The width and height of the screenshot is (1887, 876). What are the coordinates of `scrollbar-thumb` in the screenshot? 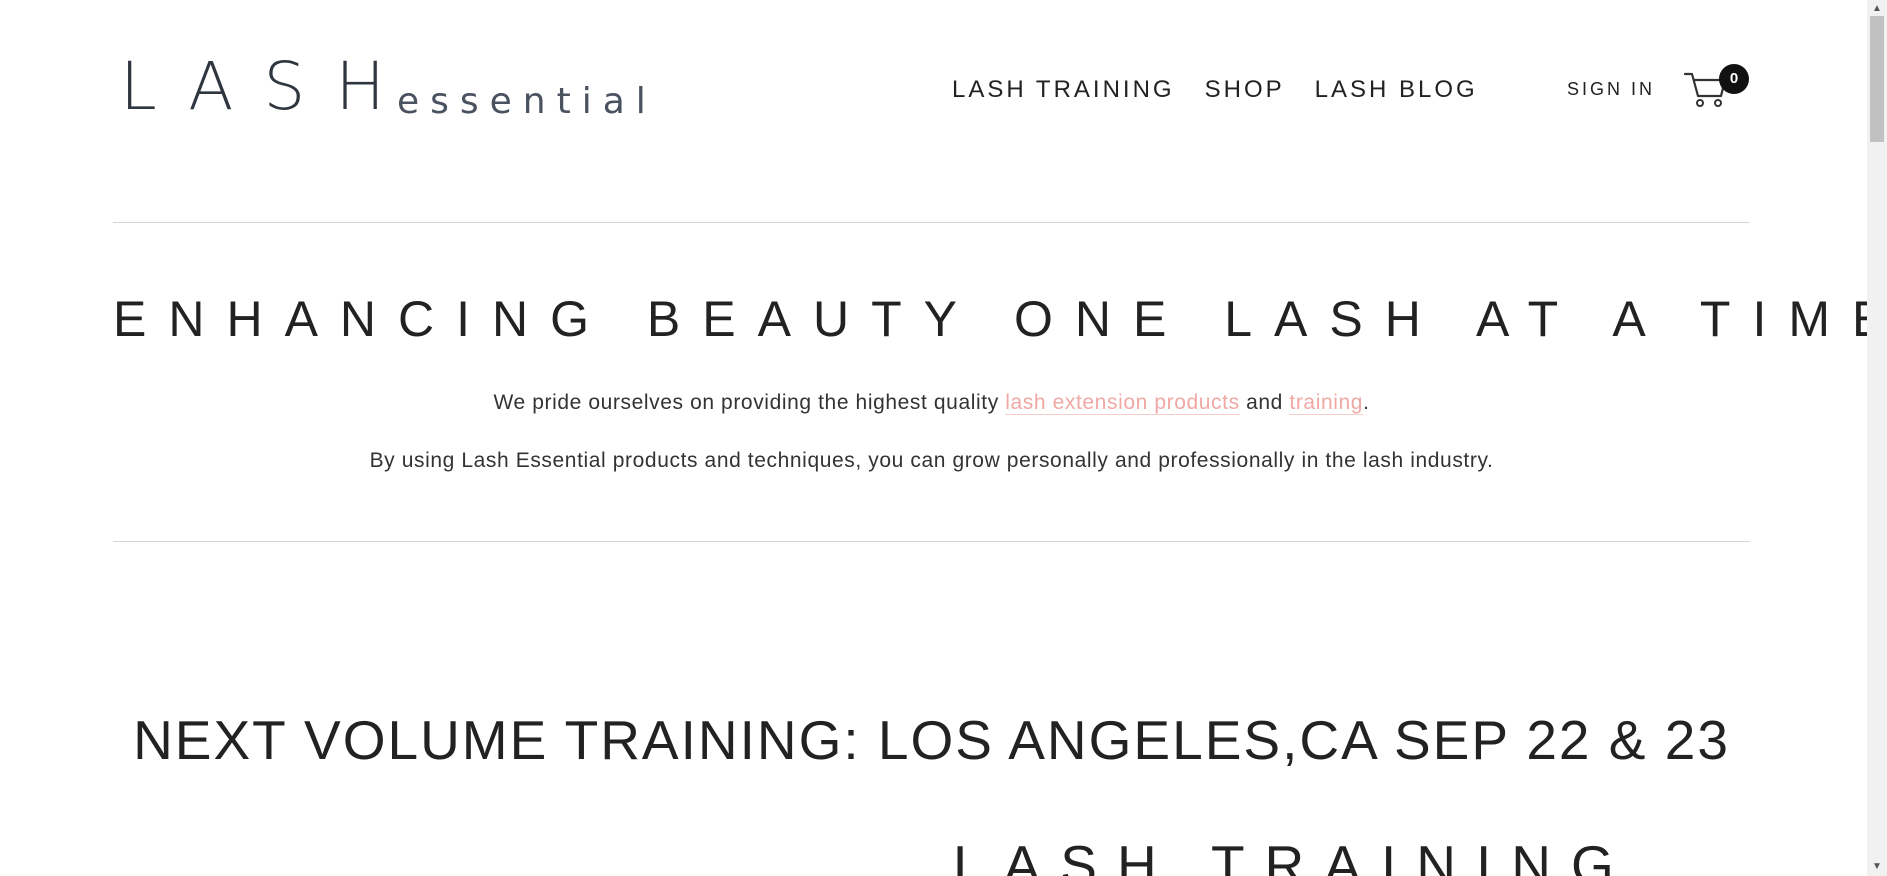 It's located at (1877, 79).